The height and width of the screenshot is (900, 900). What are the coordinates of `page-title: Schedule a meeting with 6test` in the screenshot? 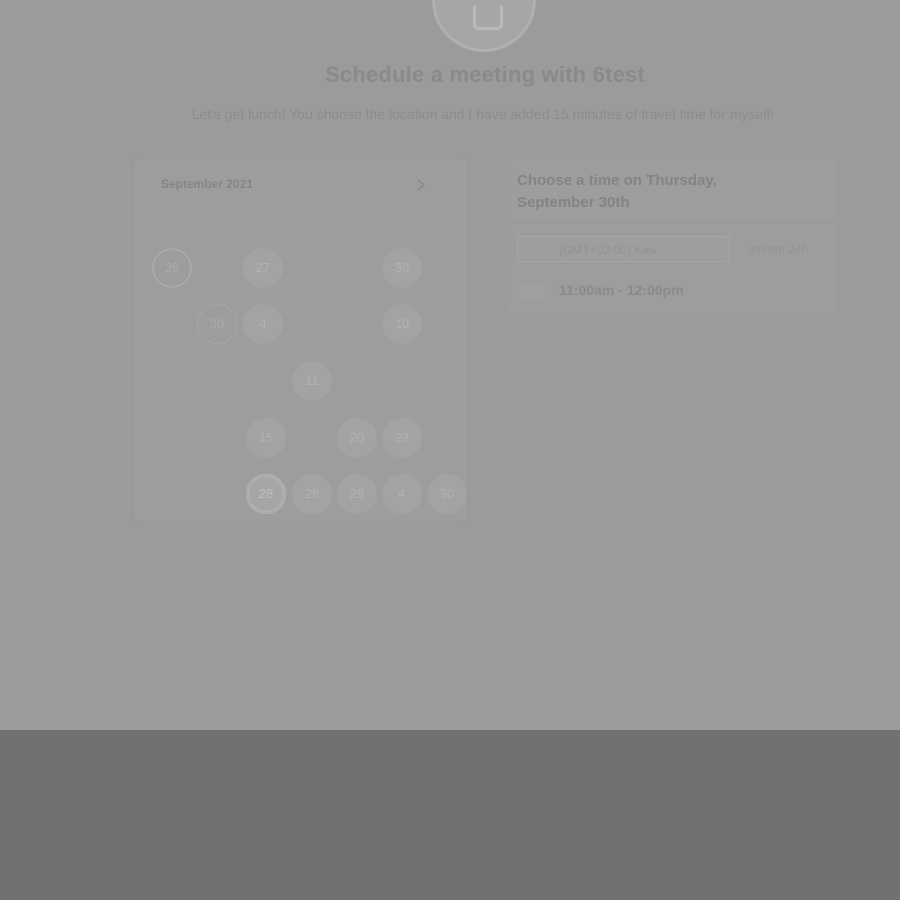 It's located at (485, 74).